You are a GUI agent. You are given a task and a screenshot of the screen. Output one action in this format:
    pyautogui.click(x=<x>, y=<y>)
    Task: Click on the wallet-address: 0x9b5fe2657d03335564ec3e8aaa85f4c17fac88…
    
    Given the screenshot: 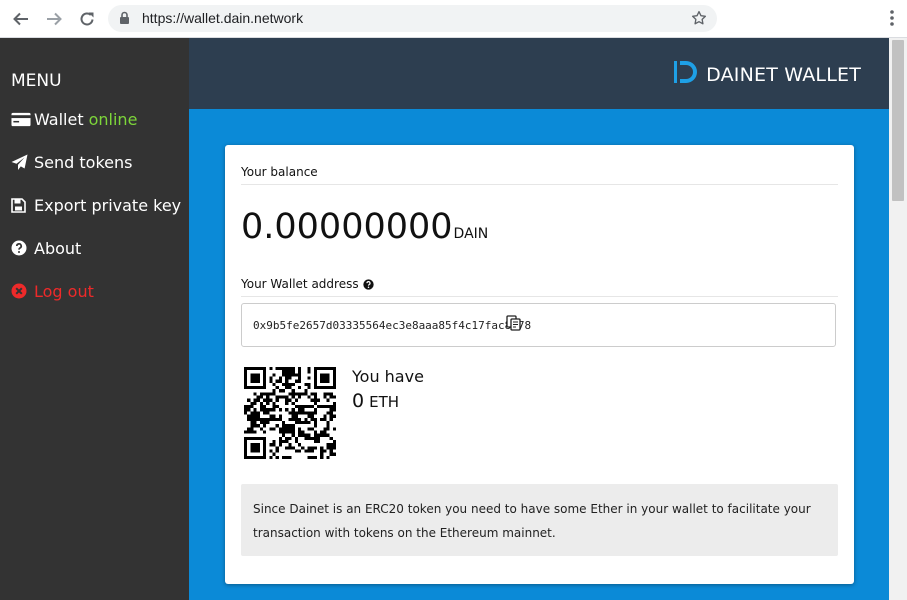 What is the action you would take?
    pyautogui.click(x=392, y=325)
    